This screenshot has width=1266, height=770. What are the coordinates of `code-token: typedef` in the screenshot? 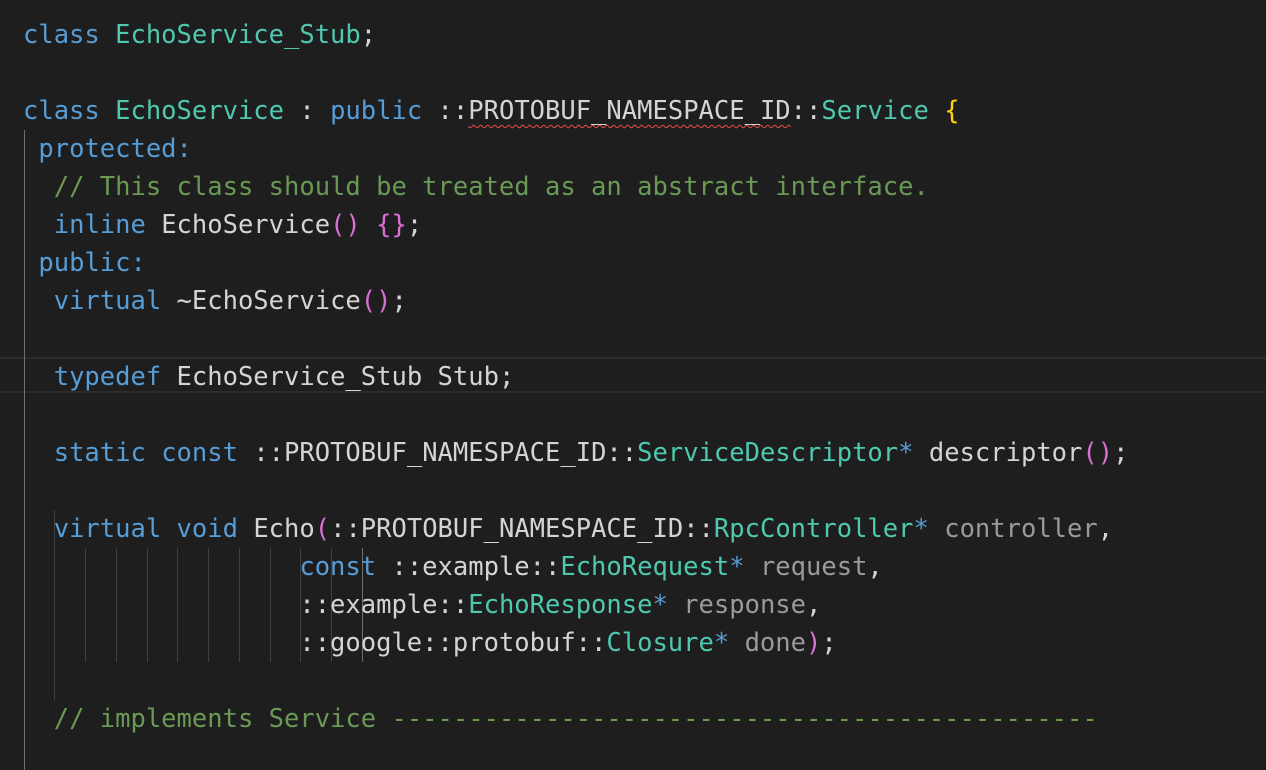 It's located at (107, 377).